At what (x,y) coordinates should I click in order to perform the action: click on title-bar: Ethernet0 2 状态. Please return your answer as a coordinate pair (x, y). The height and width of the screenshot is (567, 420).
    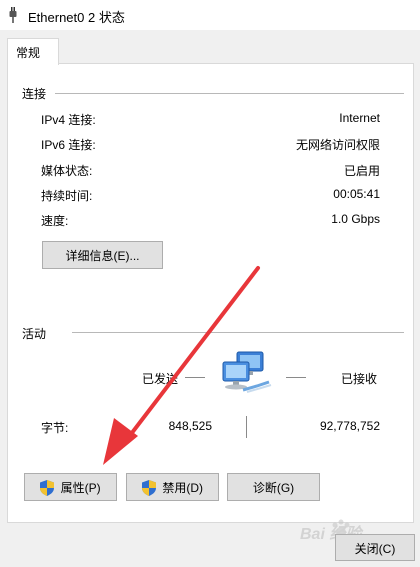
    Looking at the image, I should click on (210, 15).